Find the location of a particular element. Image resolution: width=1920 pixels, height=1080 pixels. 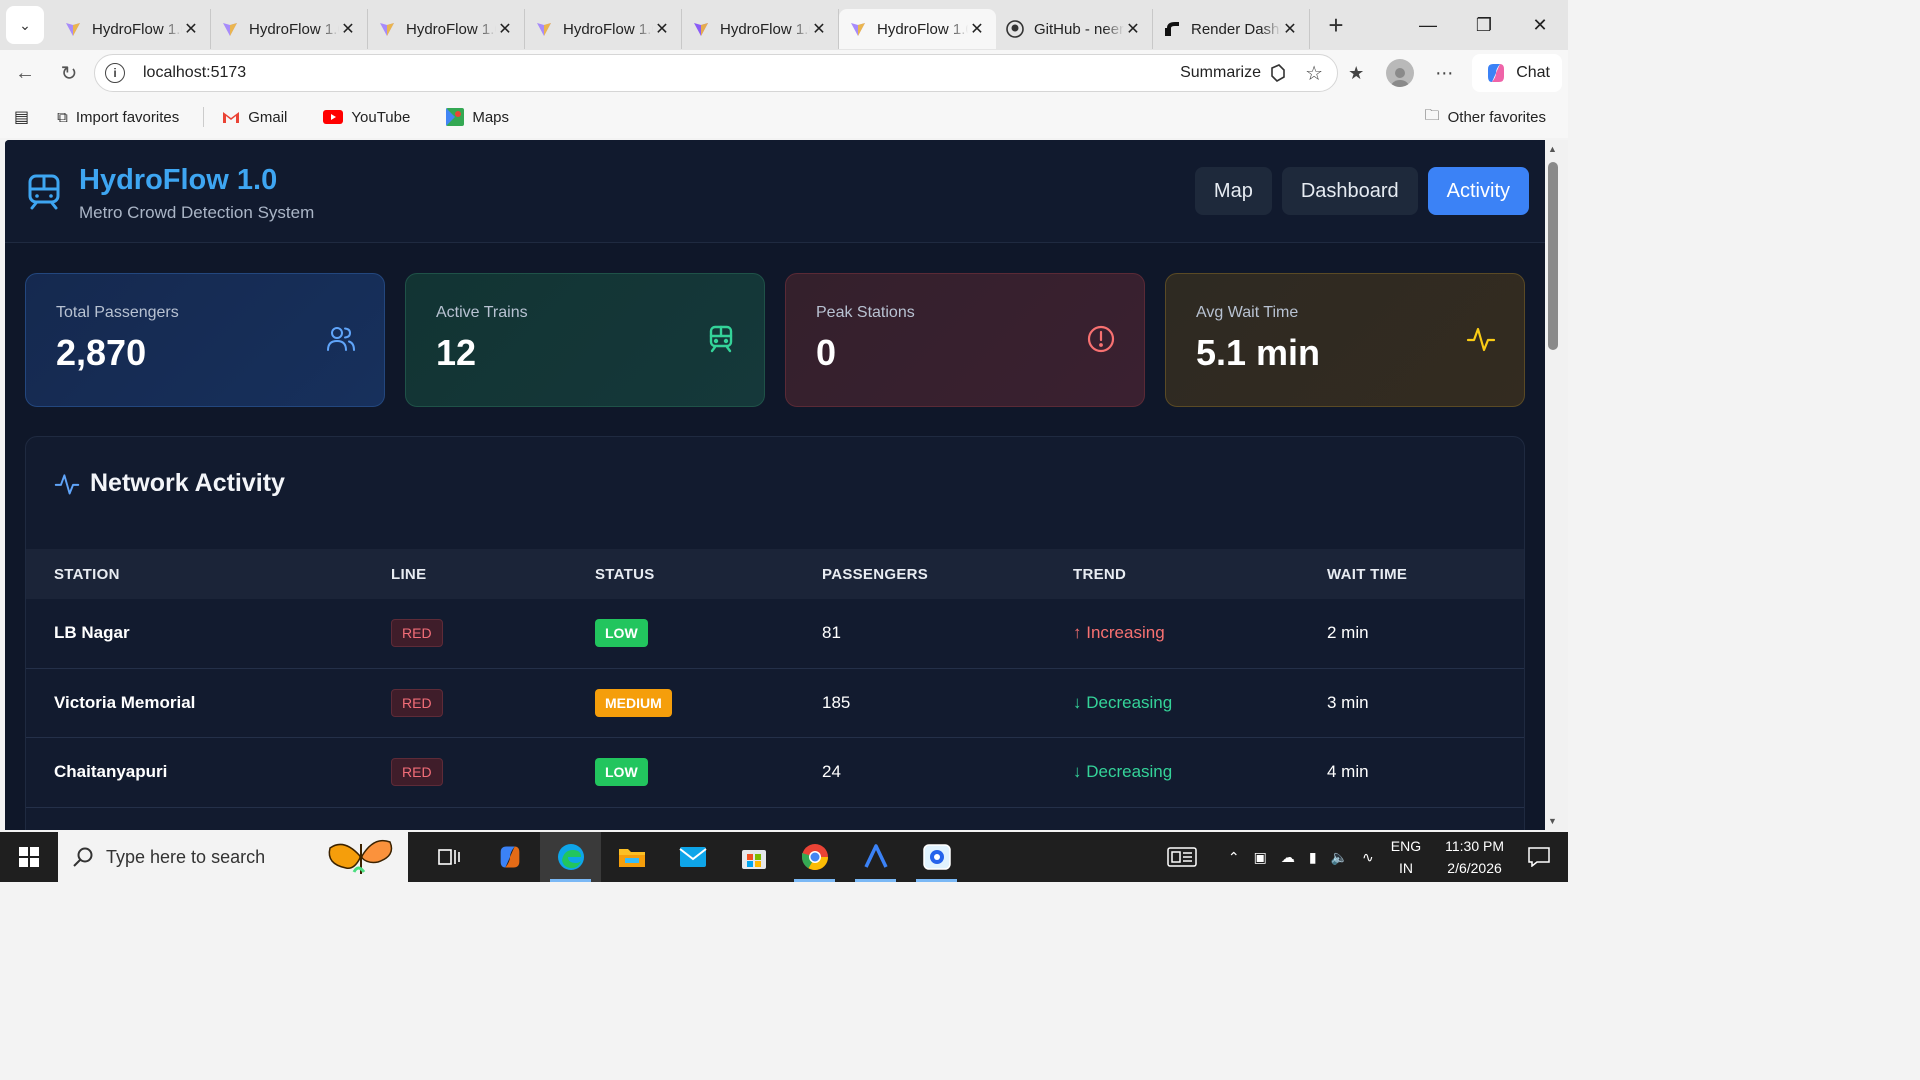

favorite-star-icon: ☆ is located at coordinates (1314, 73).